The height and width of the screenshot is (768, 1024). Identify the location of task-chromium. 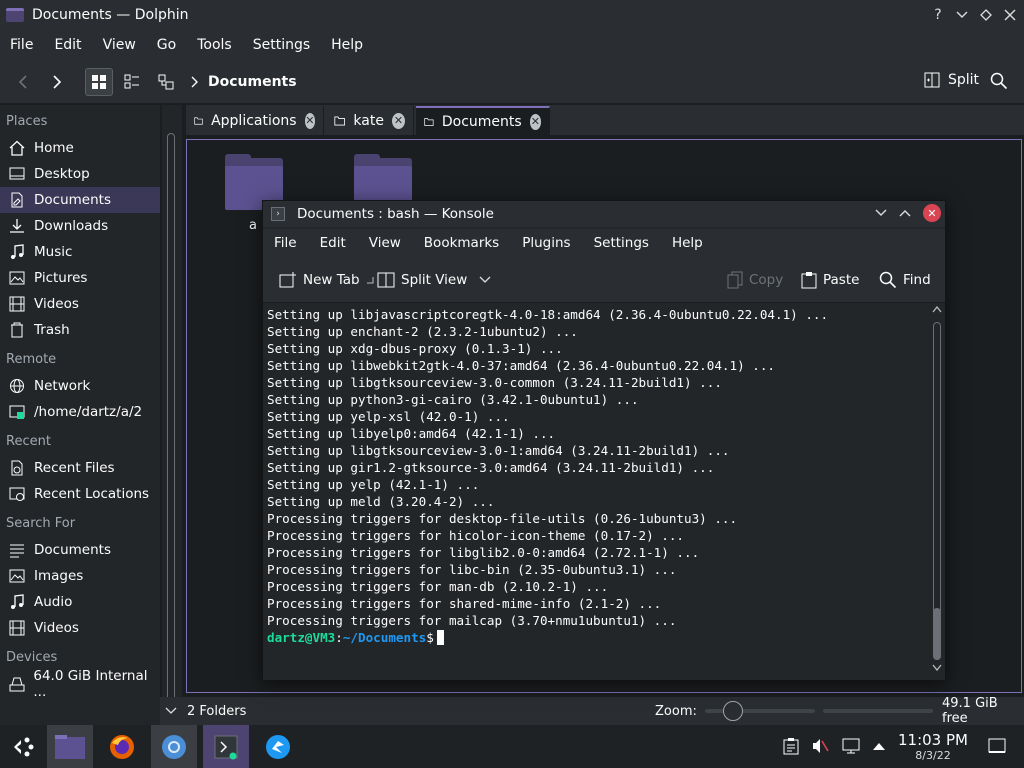
(174, 746).